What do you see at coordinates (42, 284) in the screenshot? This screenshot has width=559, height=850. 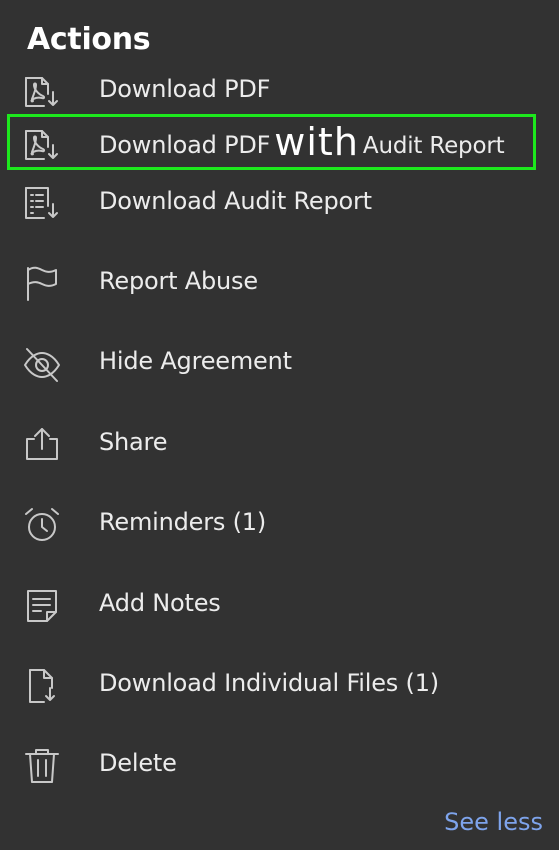 I see `flag-icon` at bounding box center [42, 284].